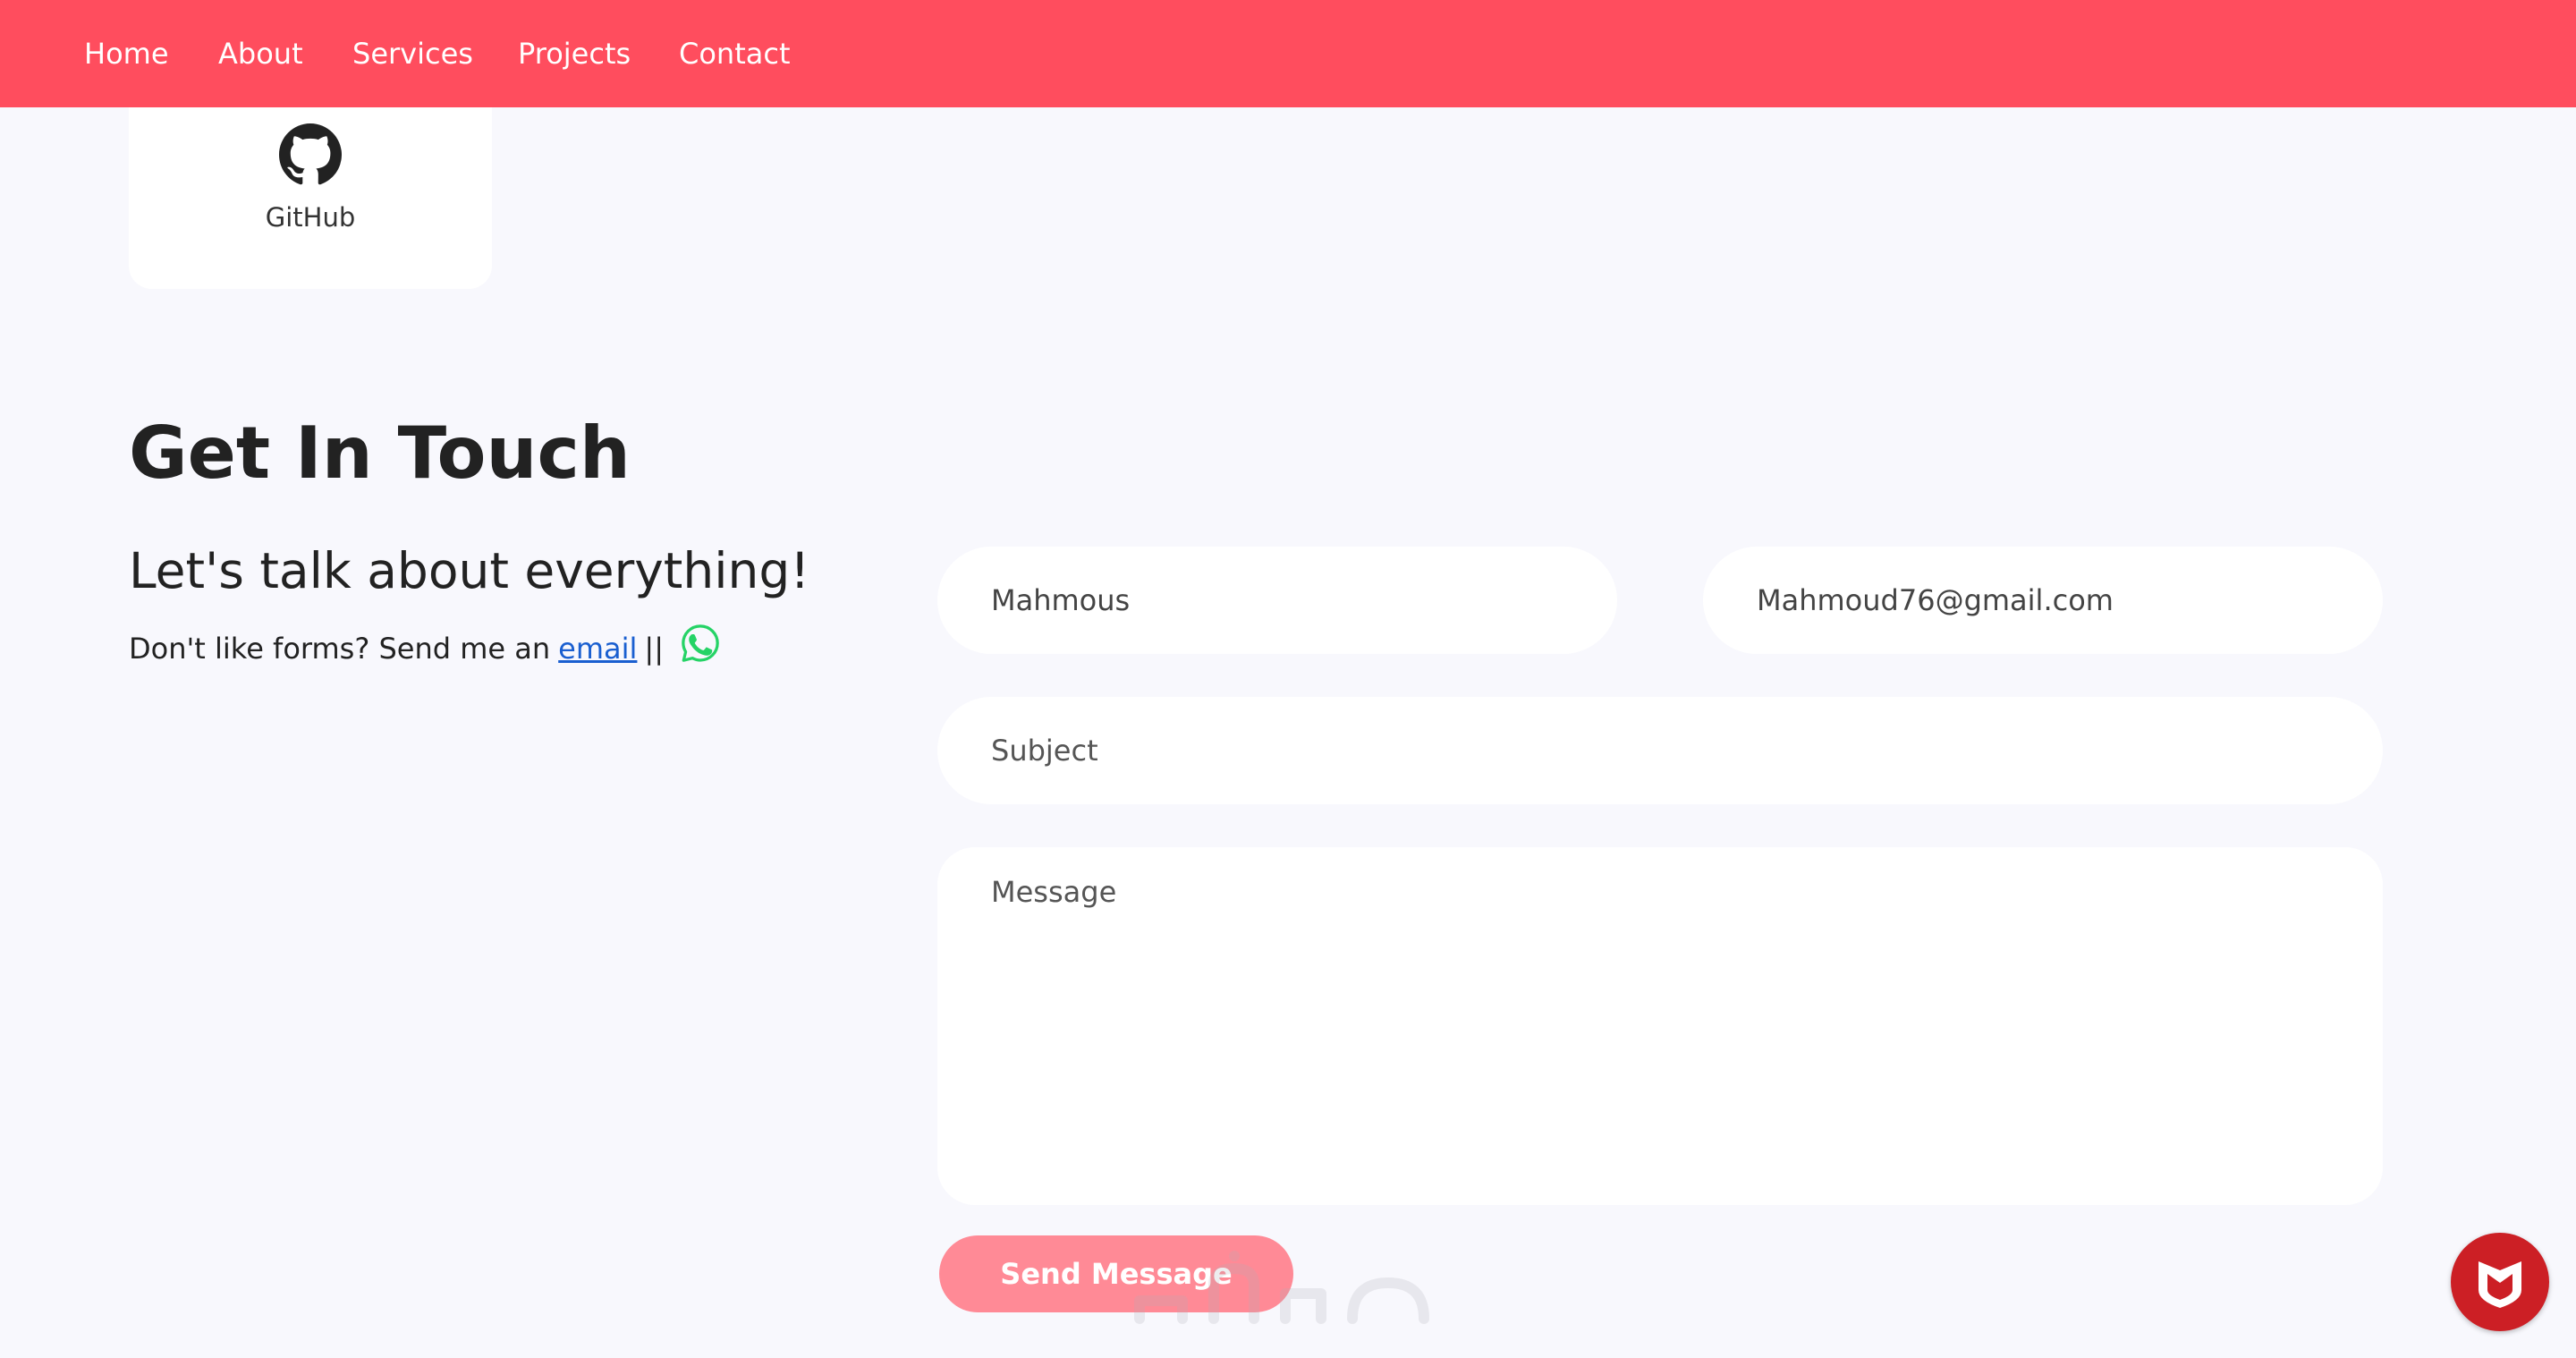  Describe the element at coordinates (574, 53) in the screenshot. I see `nav-projects-link: Projects` at that location.